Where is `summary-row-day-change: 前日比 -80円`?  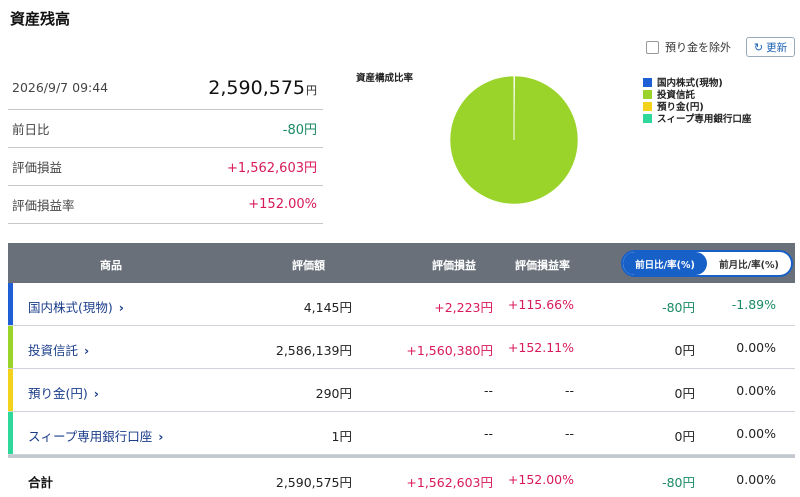
summary-row-day-change: 前日比 -80円 is located at coordinates (165, 129).